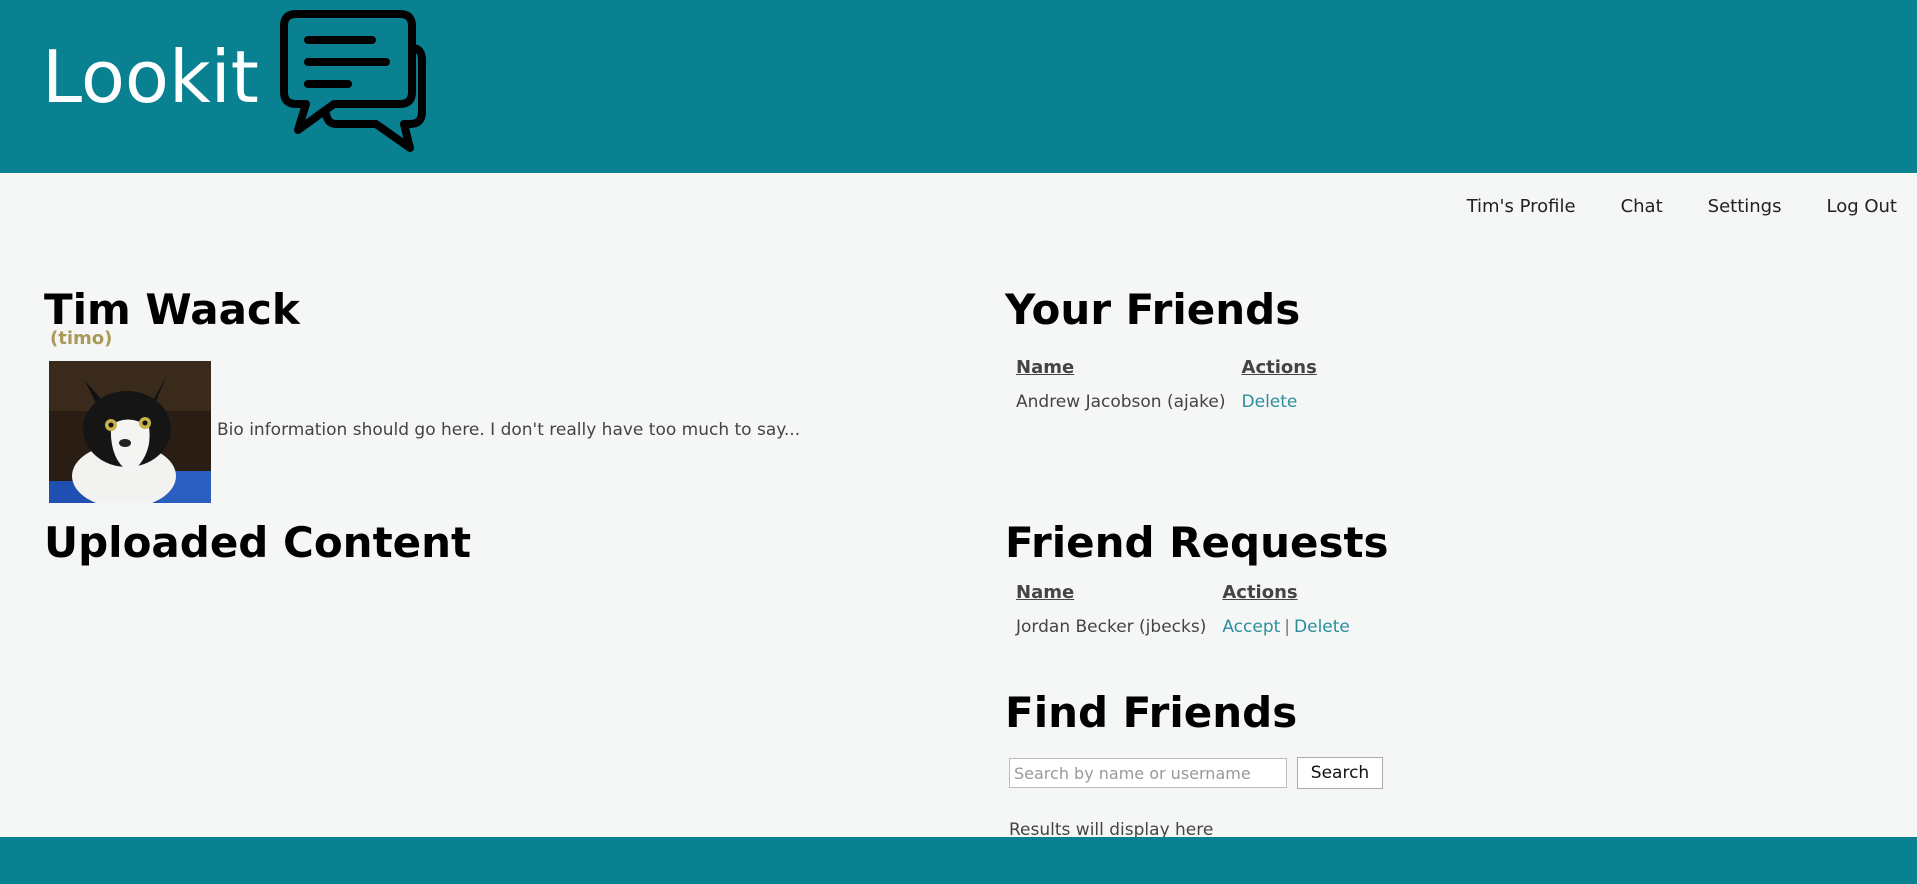  What do you see at coordinates (1121, 402) in the screenshot?
I see `friend-name: Andrew Jacobson (ajake)` at bounding box center [1121, 402].